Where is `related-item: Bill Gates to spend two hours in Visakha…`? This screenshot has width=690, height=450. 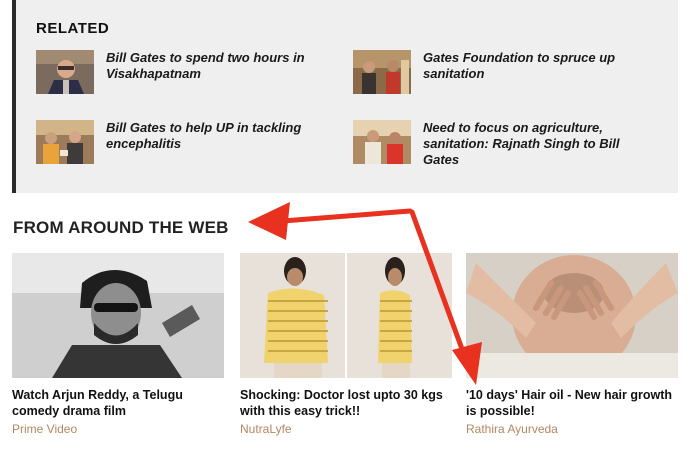 related-item: Bill Gates to spend two hours in Visakha… is located at coordinates (181, 80).